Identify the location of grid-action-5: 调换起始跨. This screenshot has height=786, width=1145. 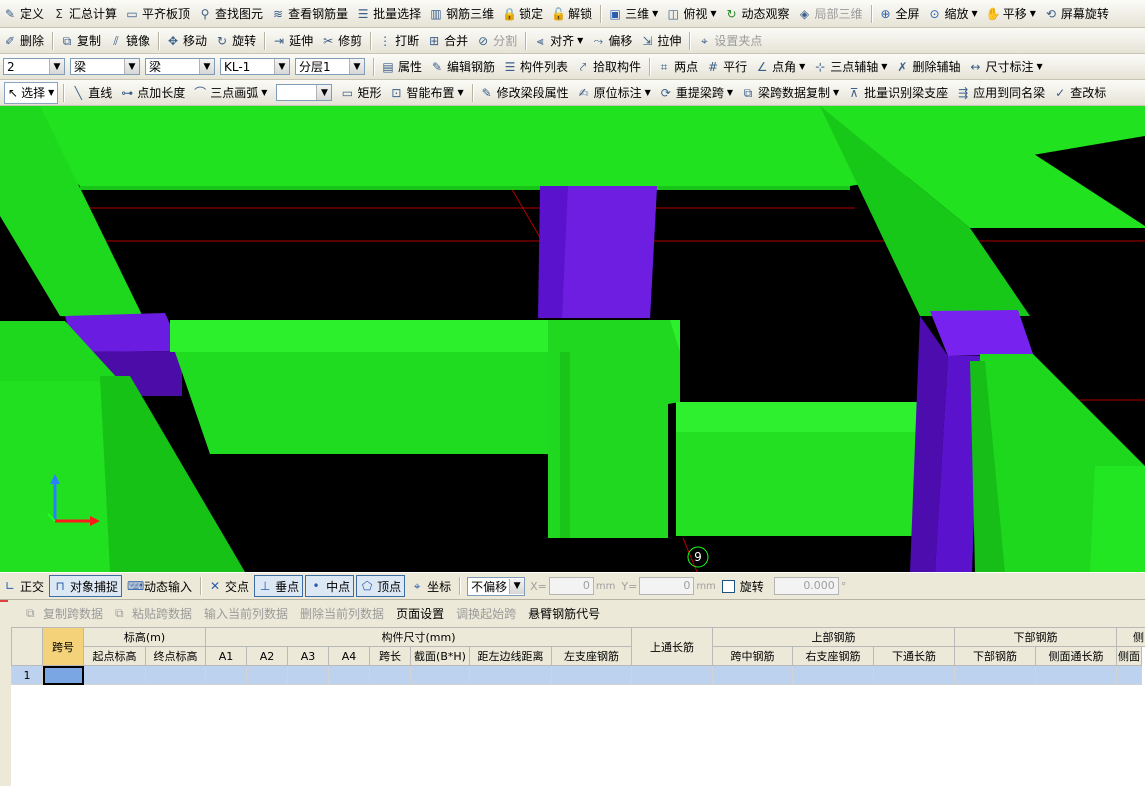
(486, 613).